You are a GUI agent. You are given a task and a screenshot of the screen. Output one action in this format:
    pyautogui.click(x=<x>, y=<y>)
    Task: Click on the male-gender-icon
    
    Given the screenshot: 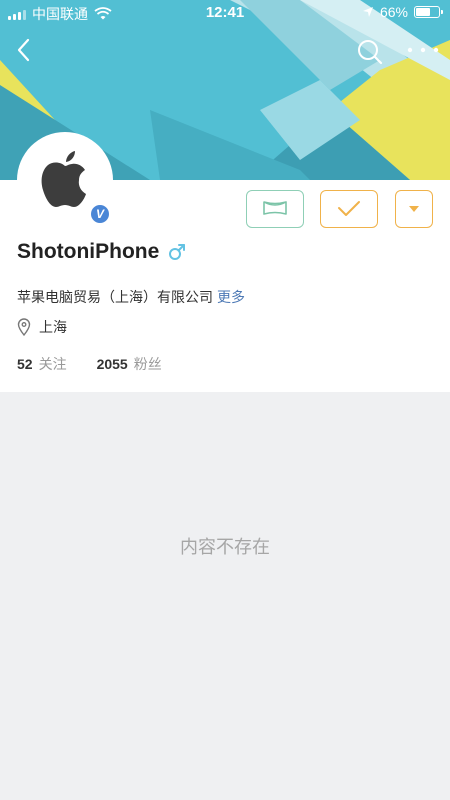 What is the action you would take?
    pyautogui.click(x=177, y=252)
    